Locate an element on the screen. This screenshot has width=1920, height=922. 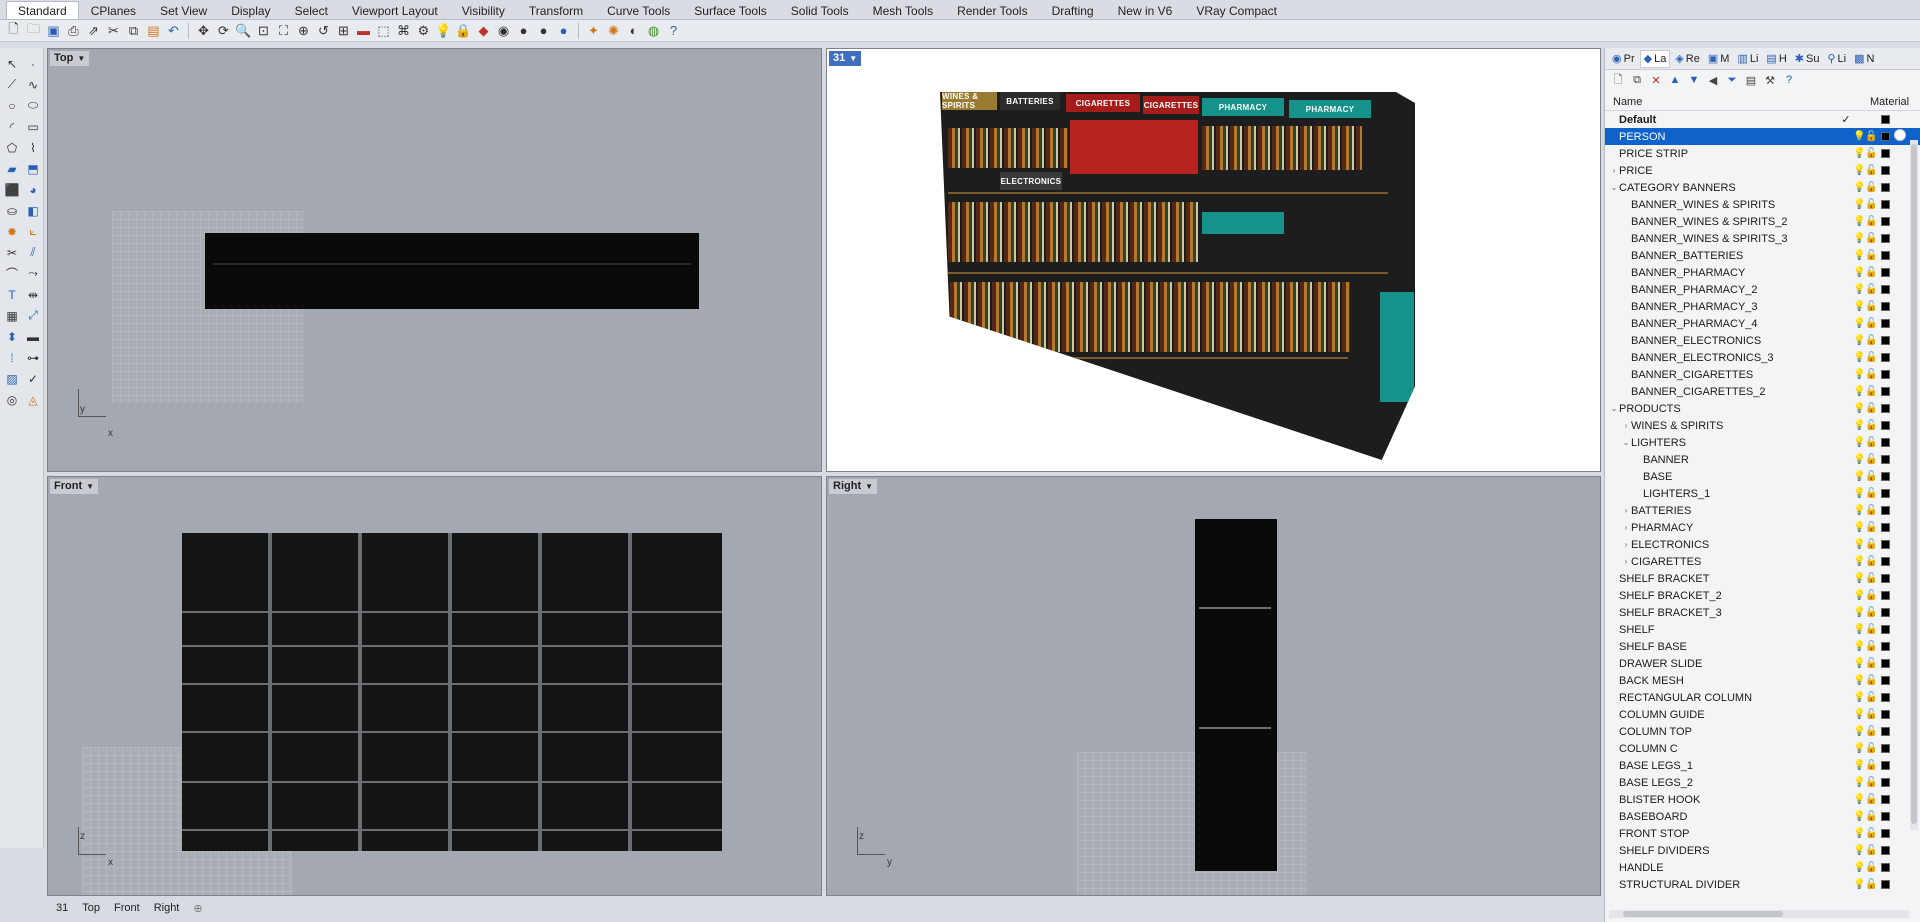
four-viewports-icon: ⊞ is located at coordinates (343, 30).